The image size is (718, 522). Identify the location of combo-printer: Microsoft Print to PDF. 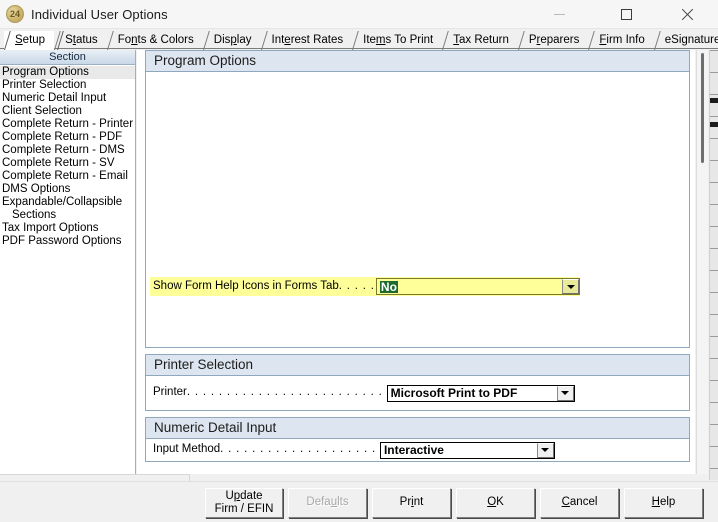
(480, 393).